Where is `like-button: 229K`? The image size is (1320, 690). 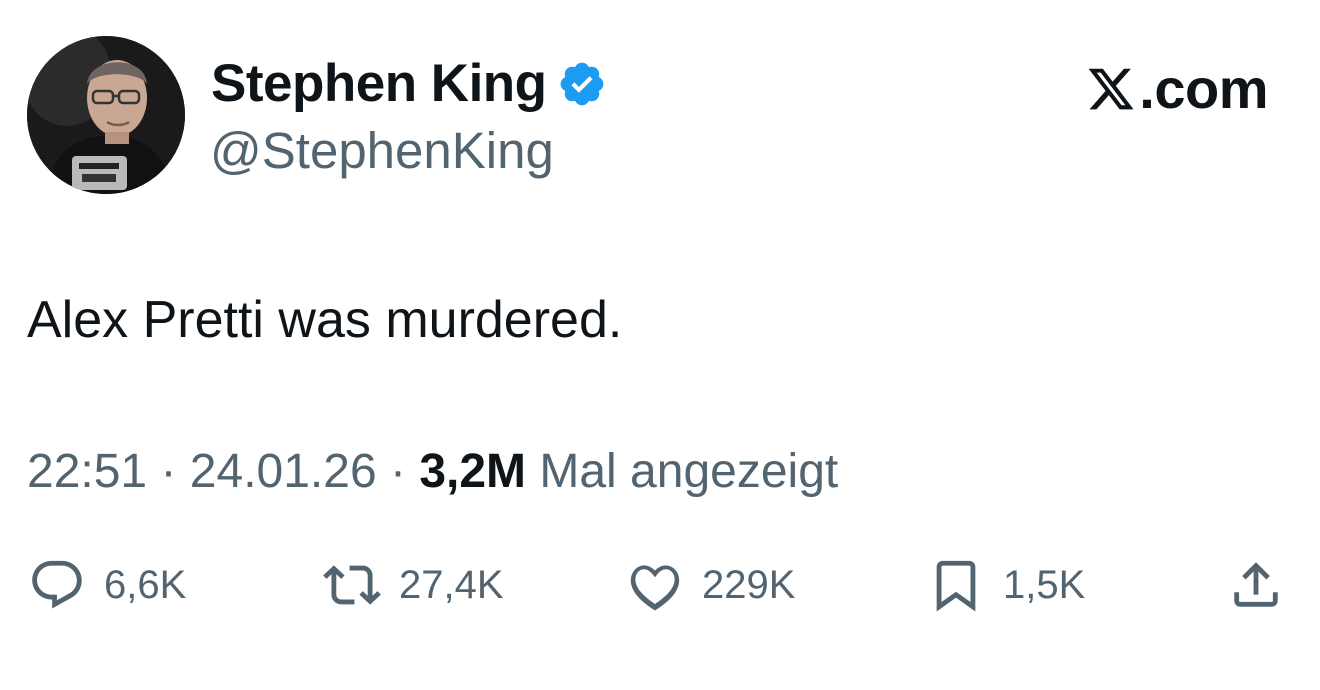 like-button: 229K is located at coordinates (710, 585).